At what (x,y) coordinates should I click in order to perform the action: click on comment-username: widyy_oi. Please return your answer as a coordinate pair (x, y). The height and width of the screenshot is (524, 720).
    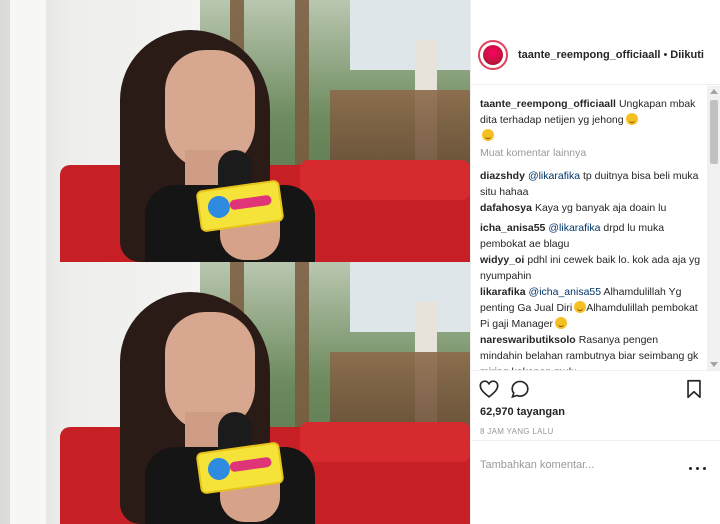
    Looking at the image, I should click on (502, 260).